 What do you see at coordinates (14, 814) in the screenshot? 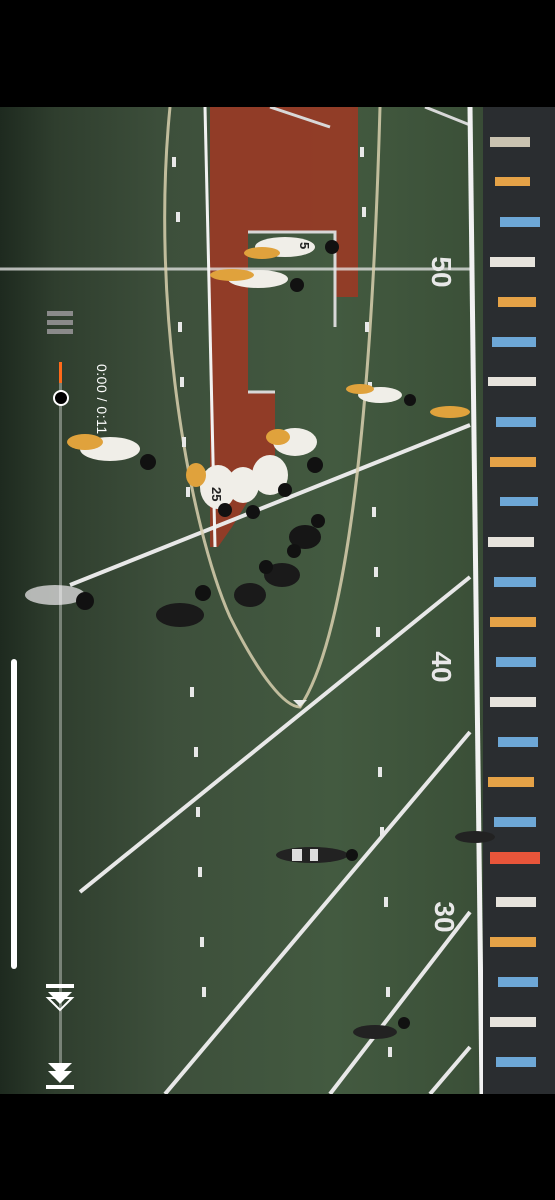
I see `scrub-handle` at bounding box center [14, 814].